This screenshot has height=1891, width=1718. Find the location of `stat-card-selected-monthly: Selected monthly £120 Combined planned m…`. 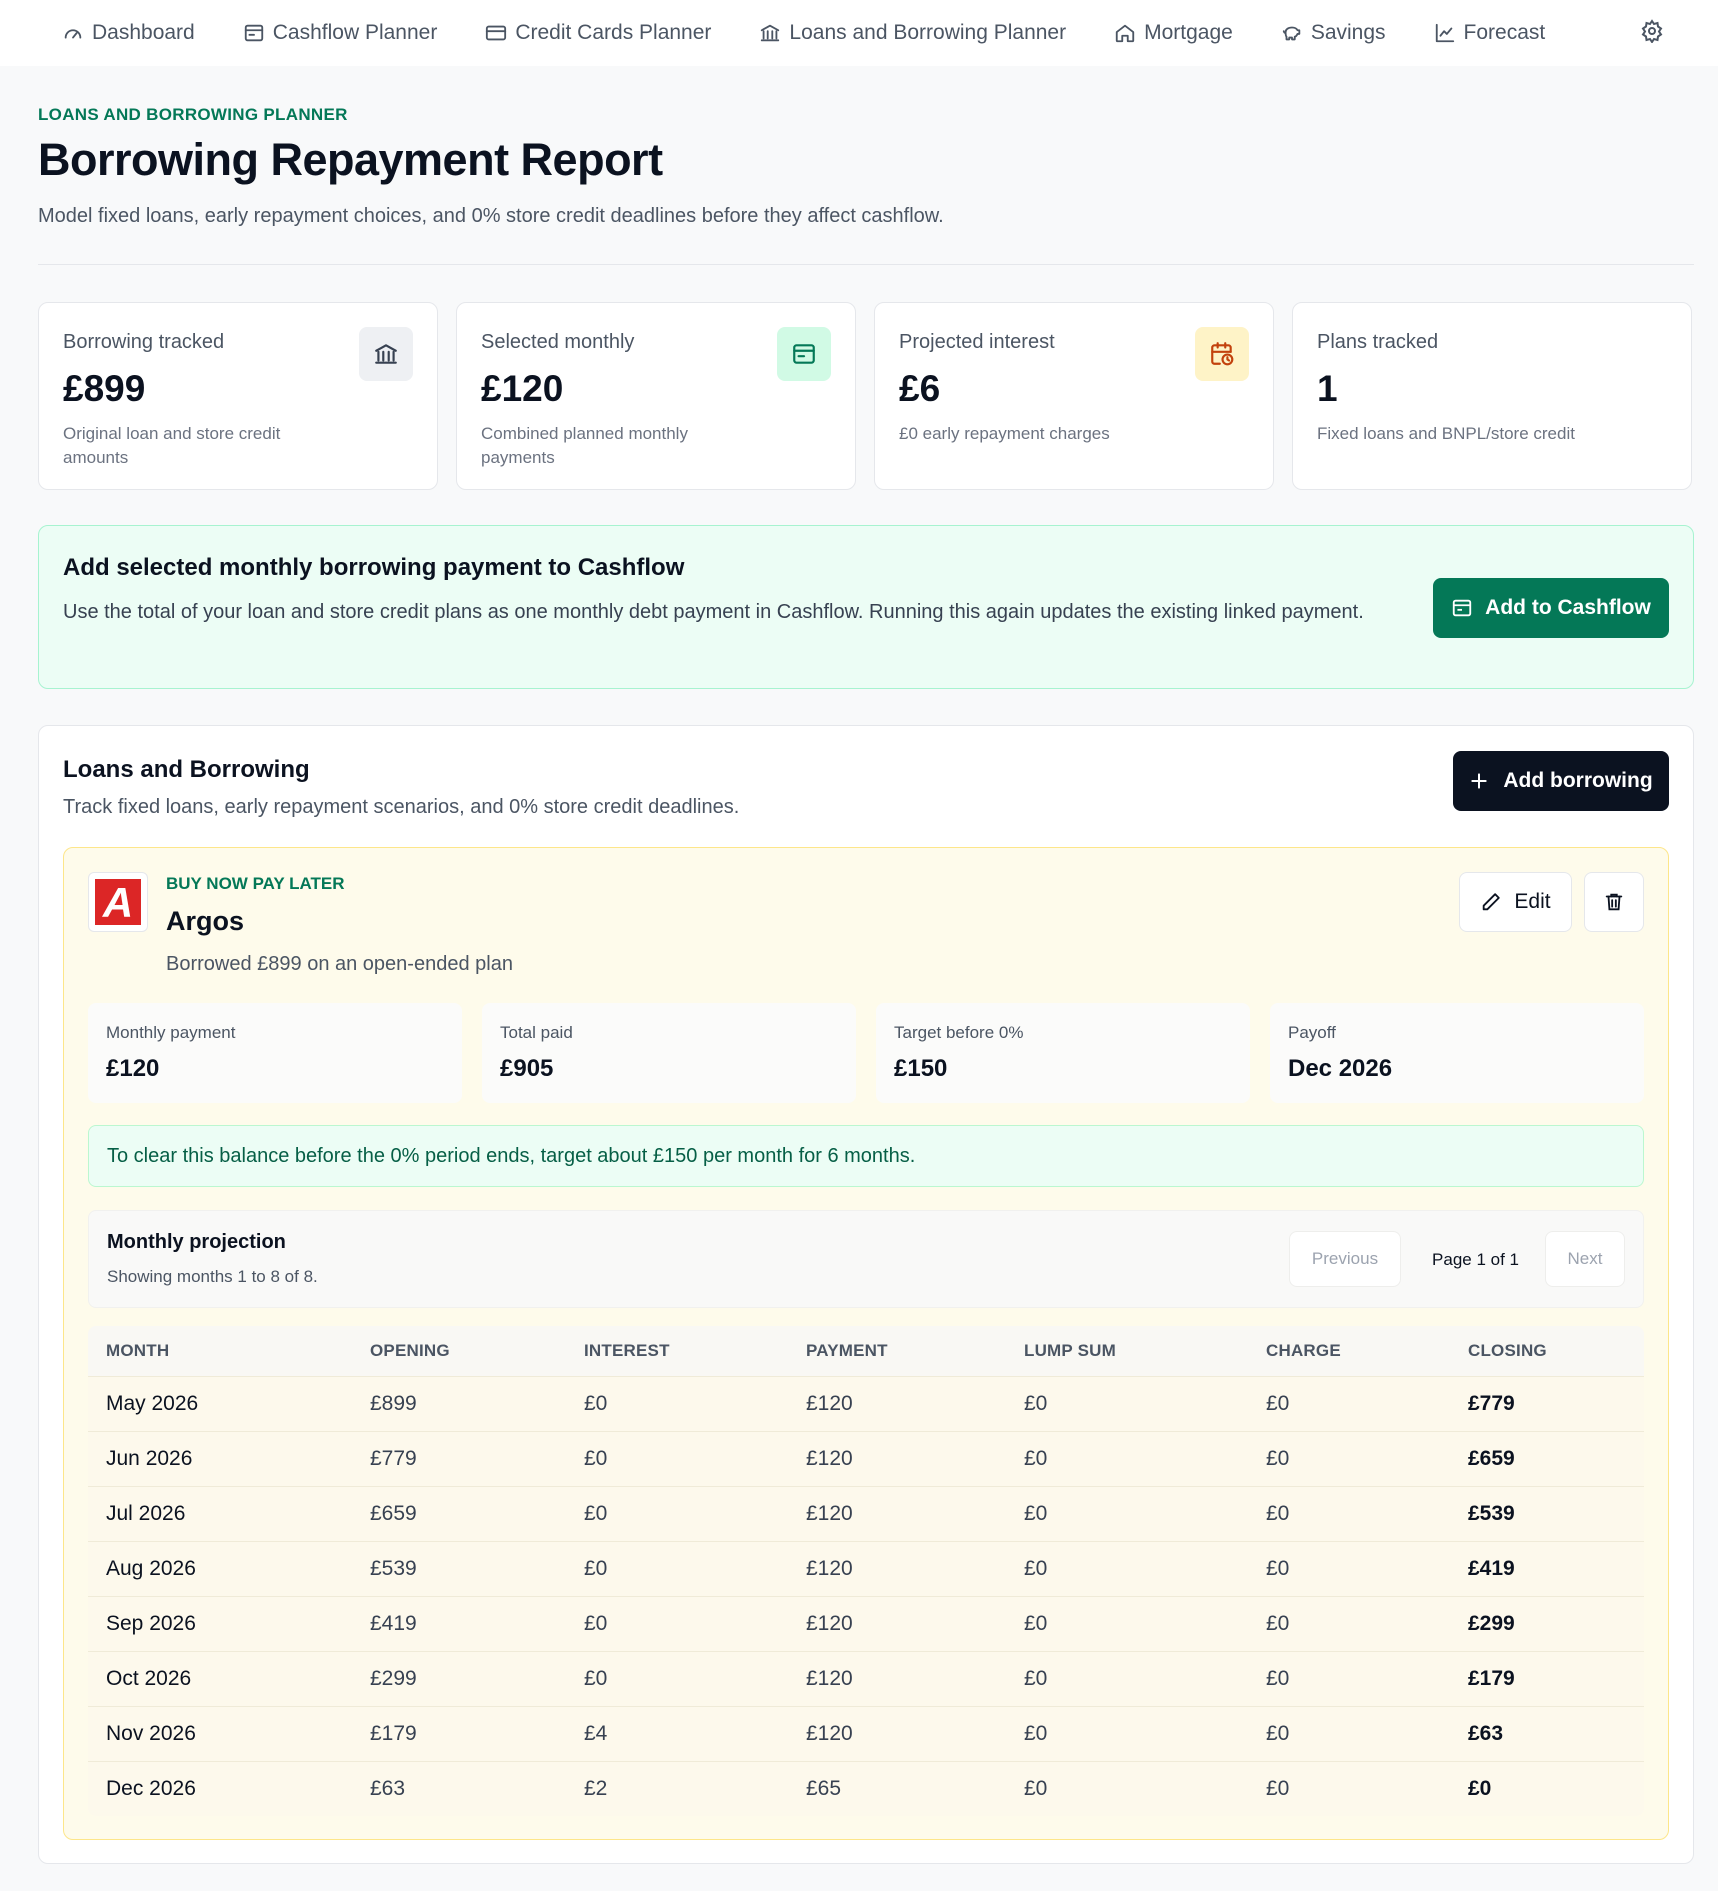

stat-card-selected-monthly: Selected monthly £120 Combined planned m… is located at coordinates (656, 396).